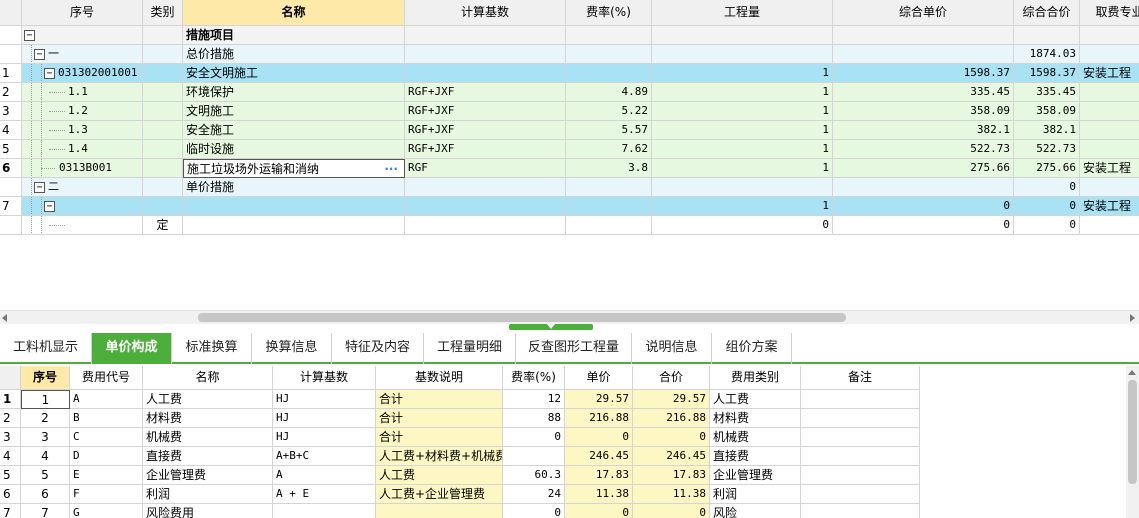 Image resolution: width=1139 pixels, height=518 pixels. Describe the element at coordinates (755, 494) in the screenshot. I see `fee-type-cell: 利润` at that location.